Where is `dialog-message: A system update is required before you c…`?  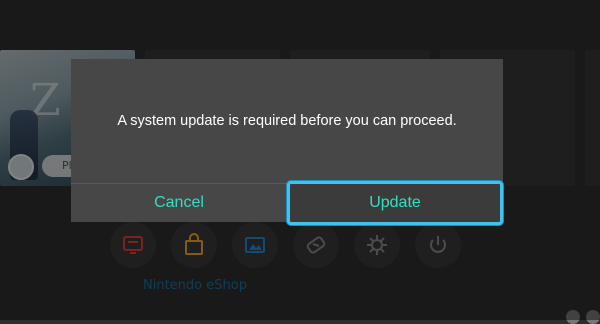
dialog-message: A system update is required before you c… is located at coordinates (287, 121).